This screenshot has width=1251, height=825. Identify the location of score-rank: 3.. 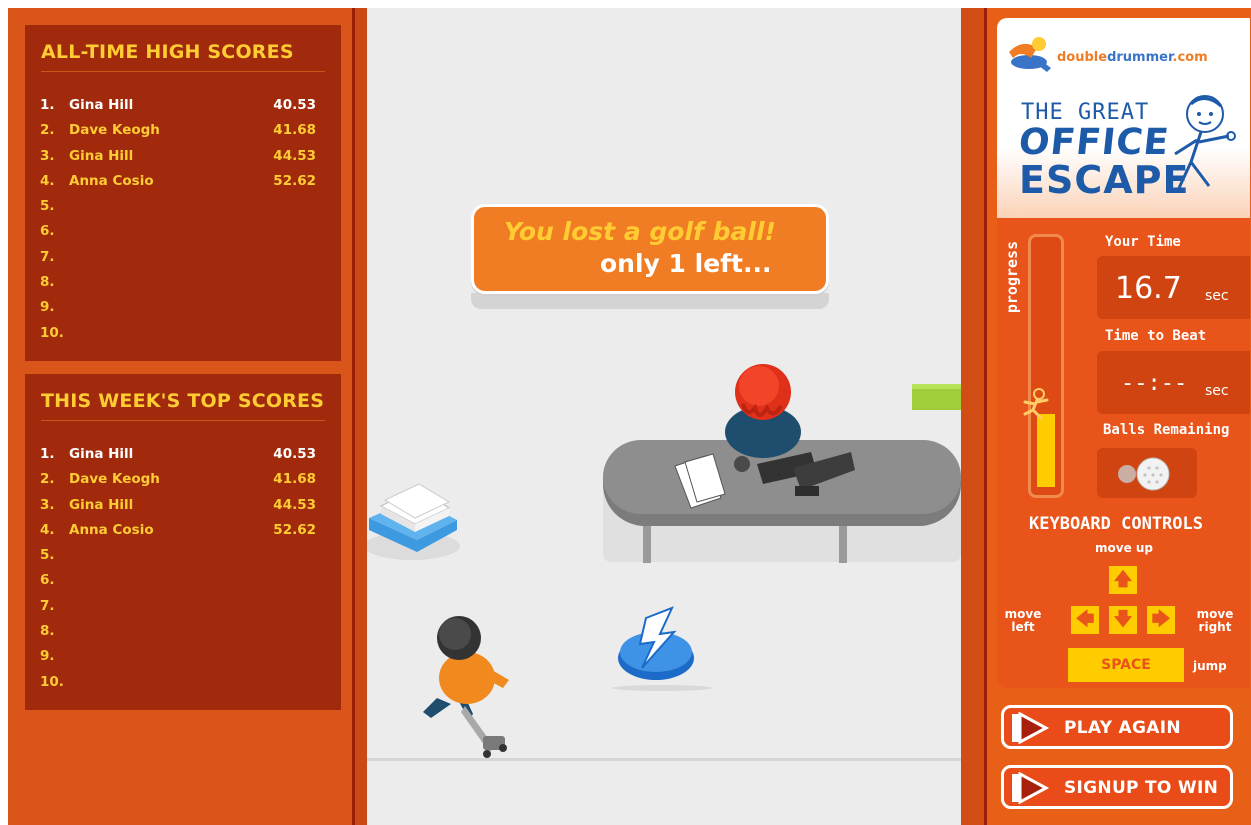
(47, 155).